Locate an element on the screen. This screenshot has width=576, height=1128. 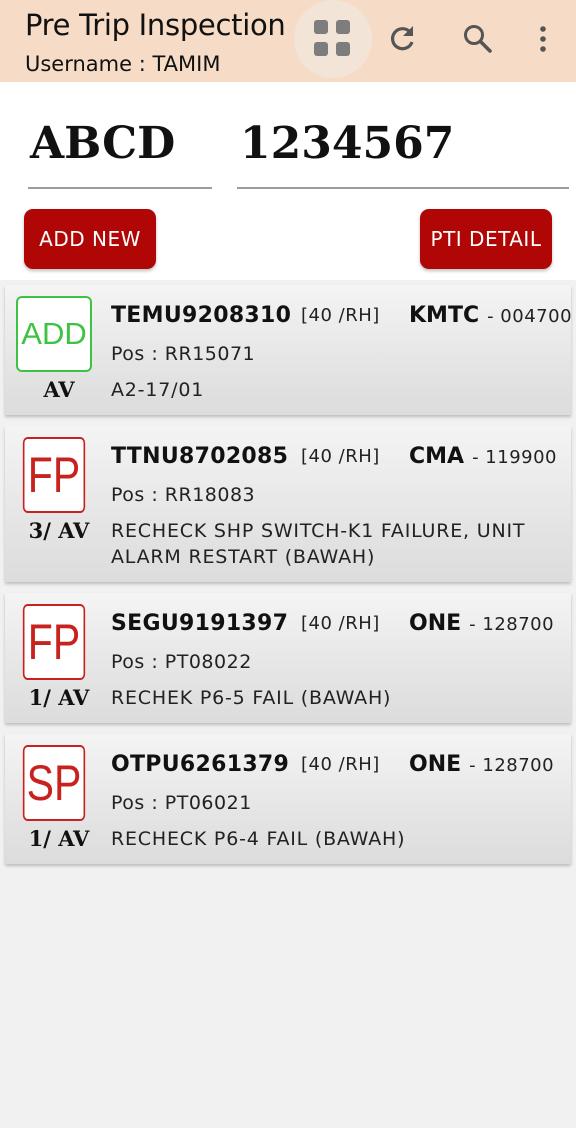
status-label: 3/ AV is located at coordinates (59, 530).